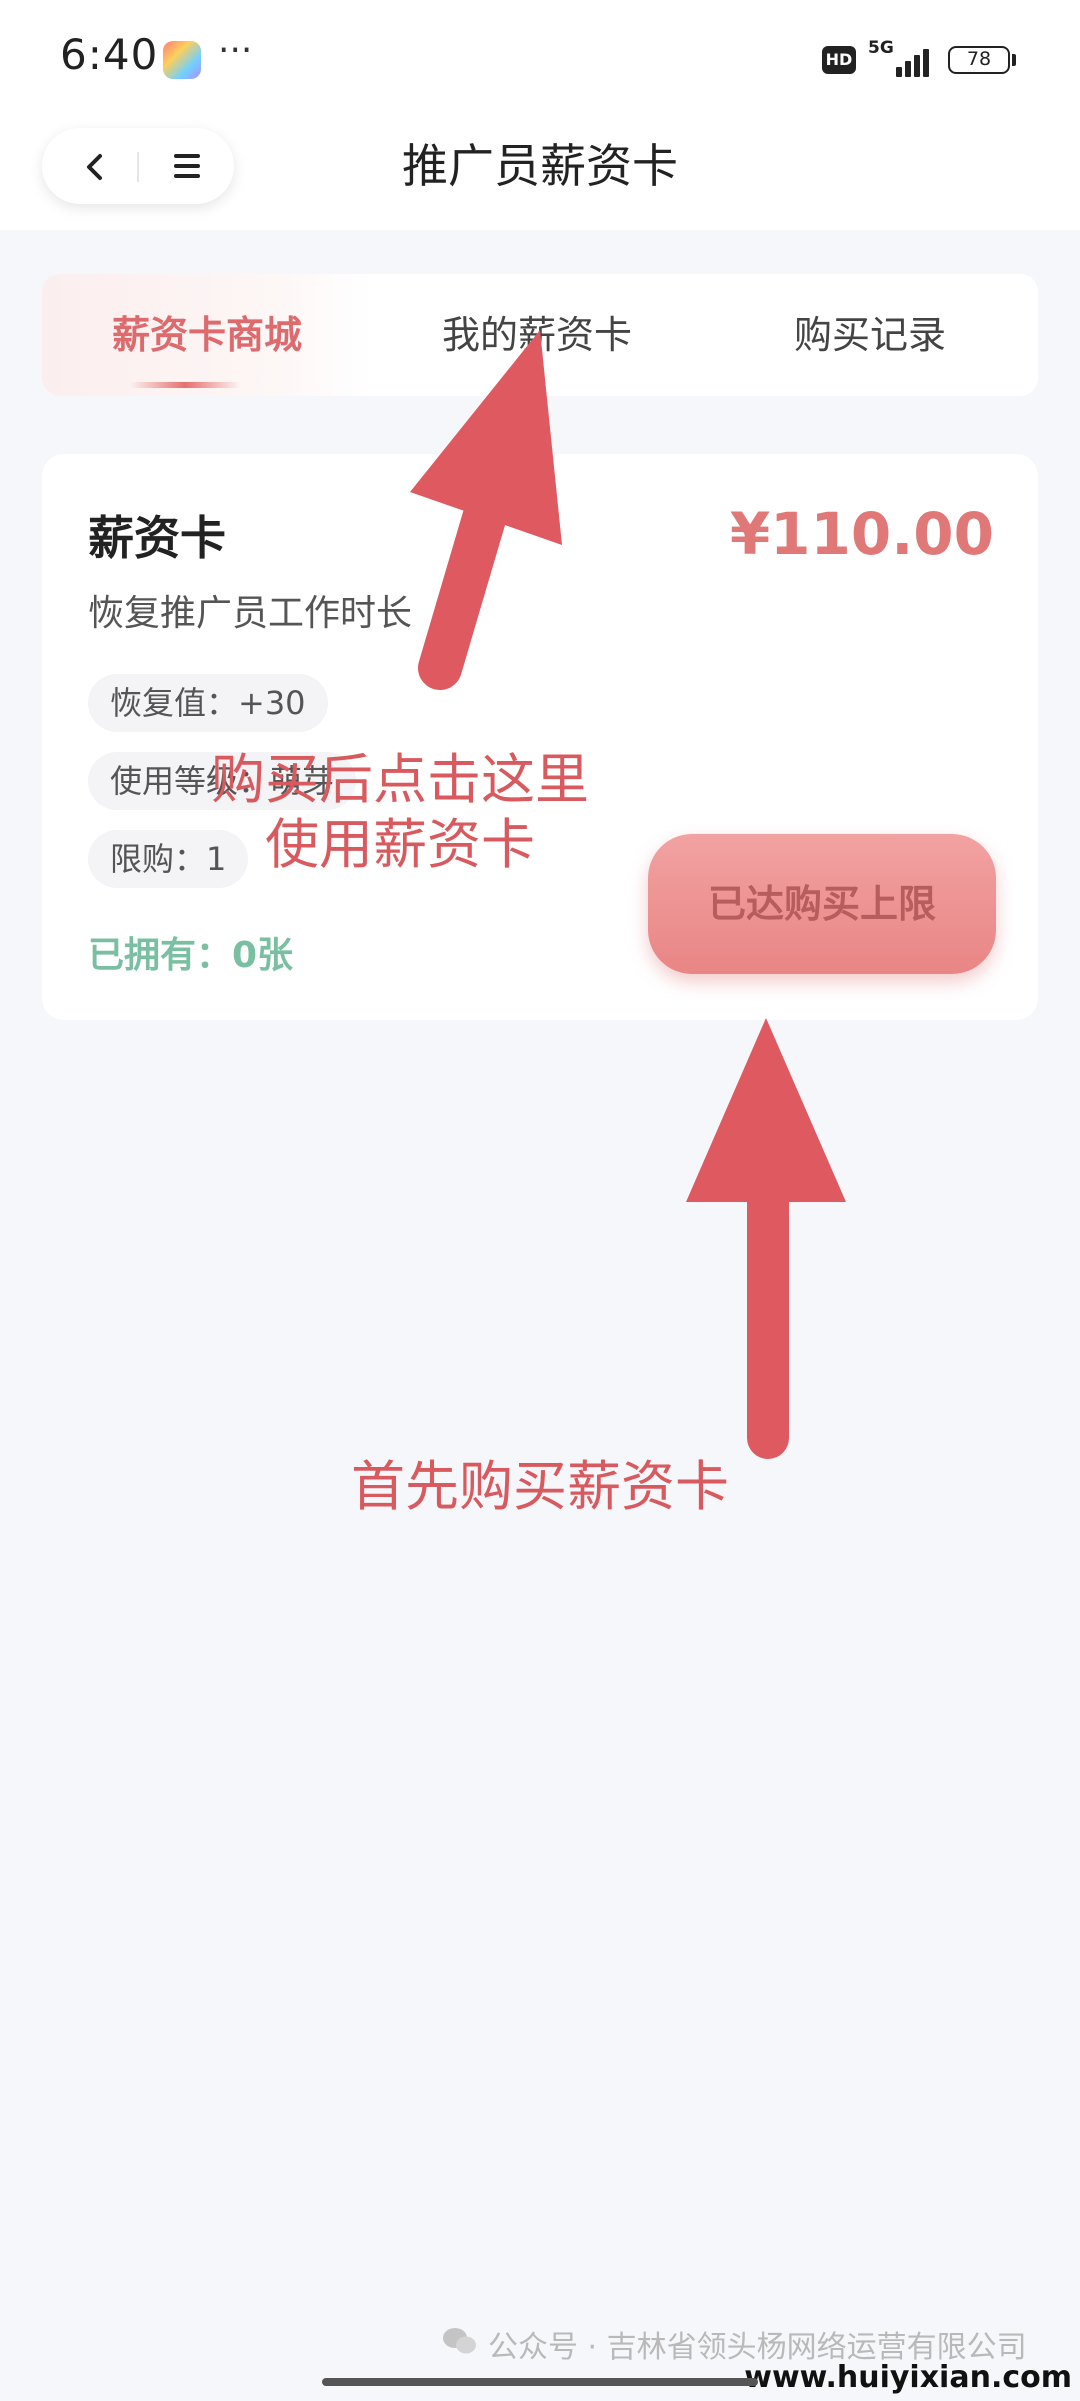 The image size is (1080, 2401). I want to click on status-time: 6:40, so click(109, 54).